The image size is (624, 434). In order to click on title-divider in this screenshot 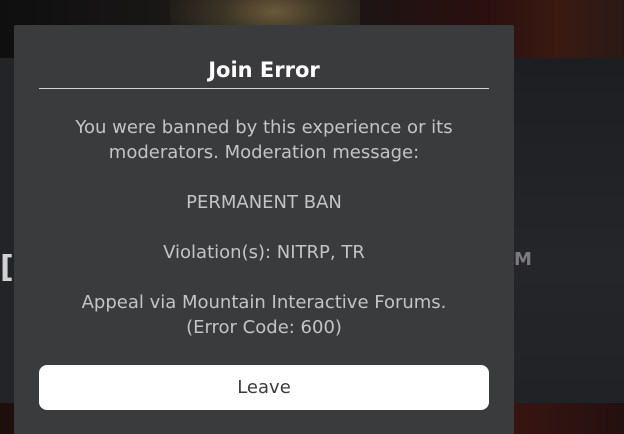, I will do `click(264, 88)`.